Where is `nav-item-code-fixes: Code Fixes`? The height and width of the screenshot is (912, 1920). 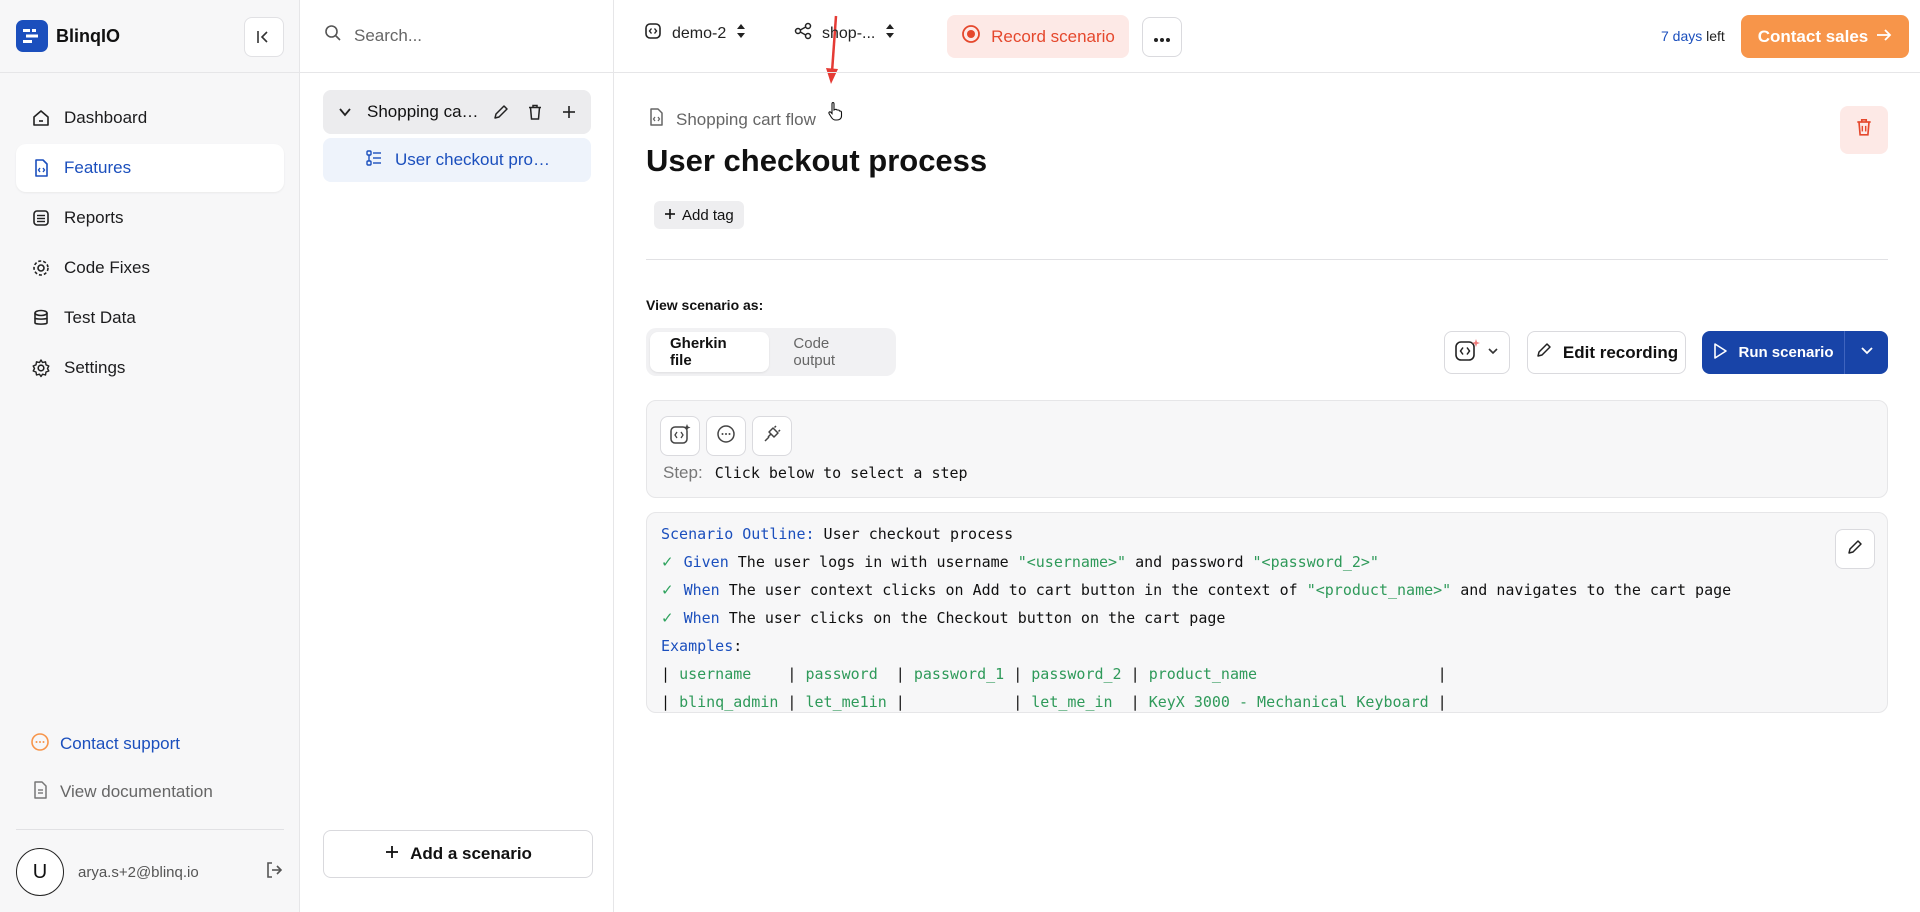 nav-item-code-fixes: Code Fixes is located at coordinates (150, 268).